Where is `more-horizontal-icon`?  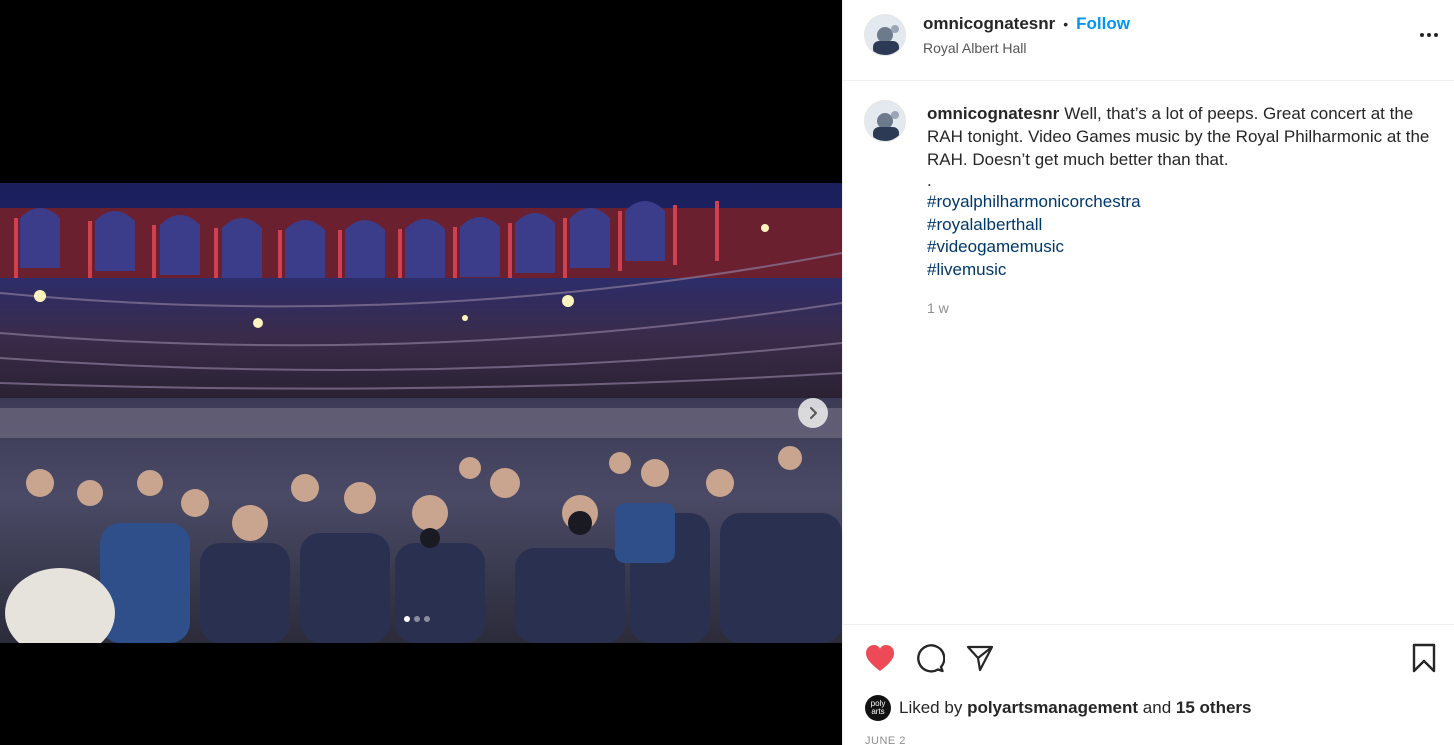 more-horizontal-icon is located at coordinates (1429, 35).